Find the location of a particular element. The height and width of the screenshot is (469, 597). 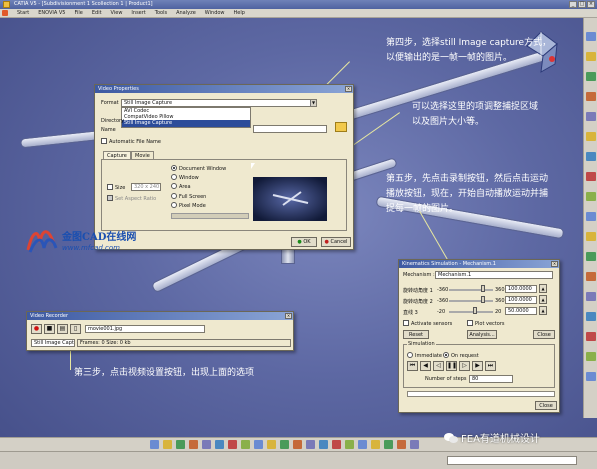

size-checkbox is located at coordinates (110, 187).